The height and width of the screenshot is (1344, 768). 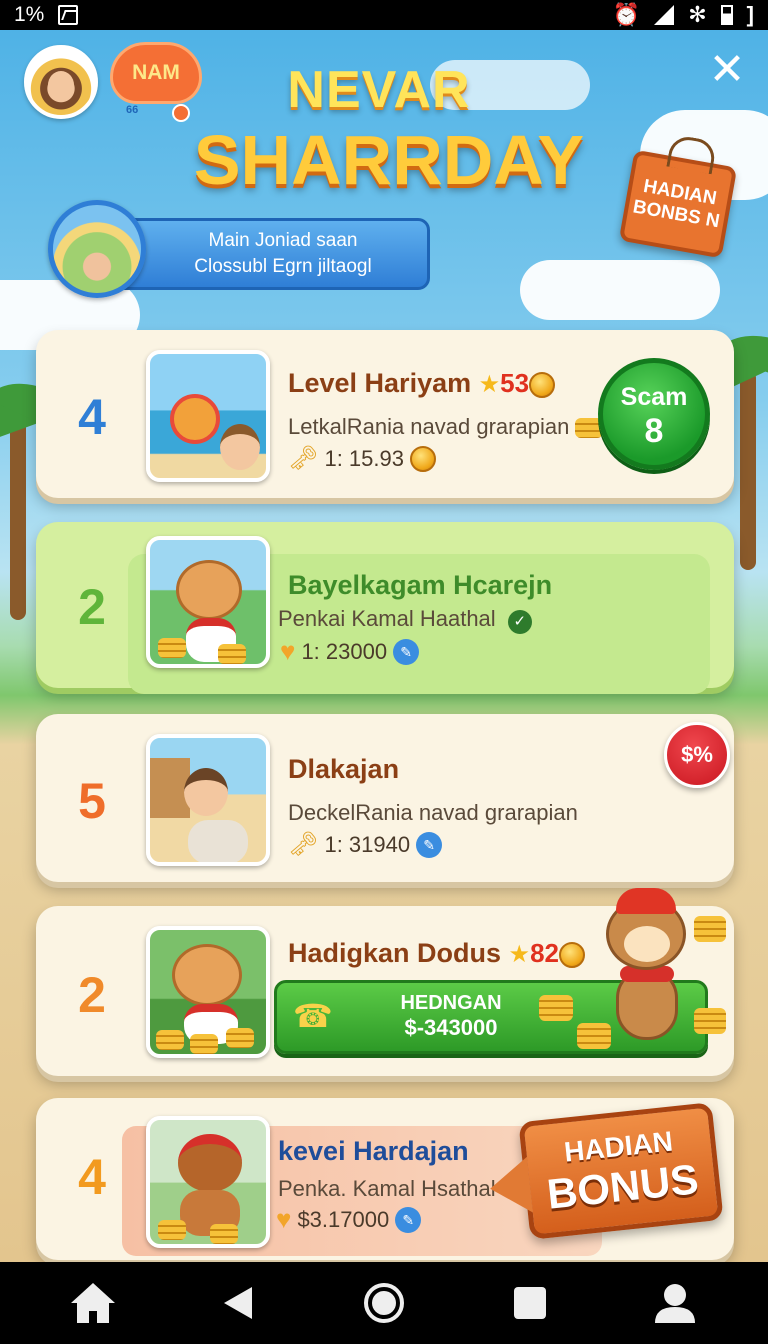 I want to click on level-value-text: 1: 31940, so click(x=367, y=844).